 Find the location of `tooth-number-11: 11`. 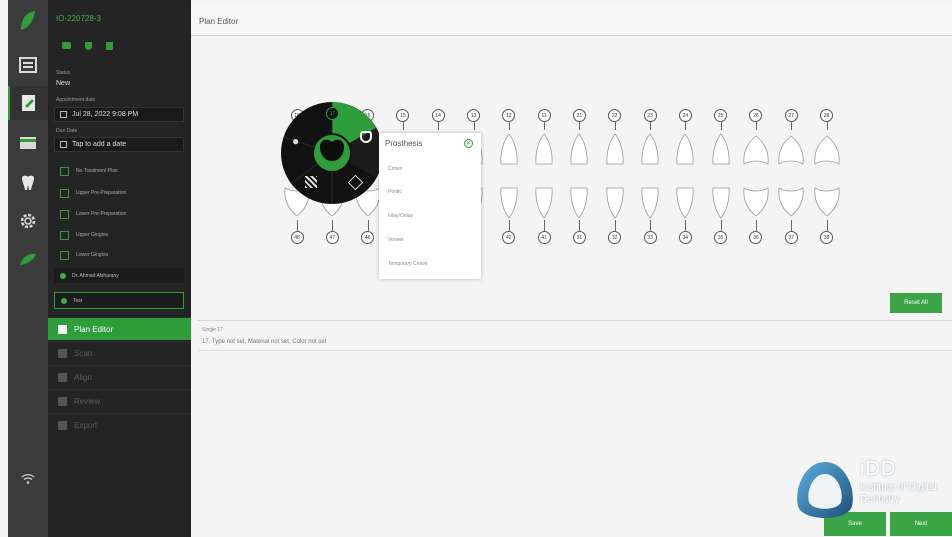

tooth-number-11: 11 is located at coordinates (544, 115).